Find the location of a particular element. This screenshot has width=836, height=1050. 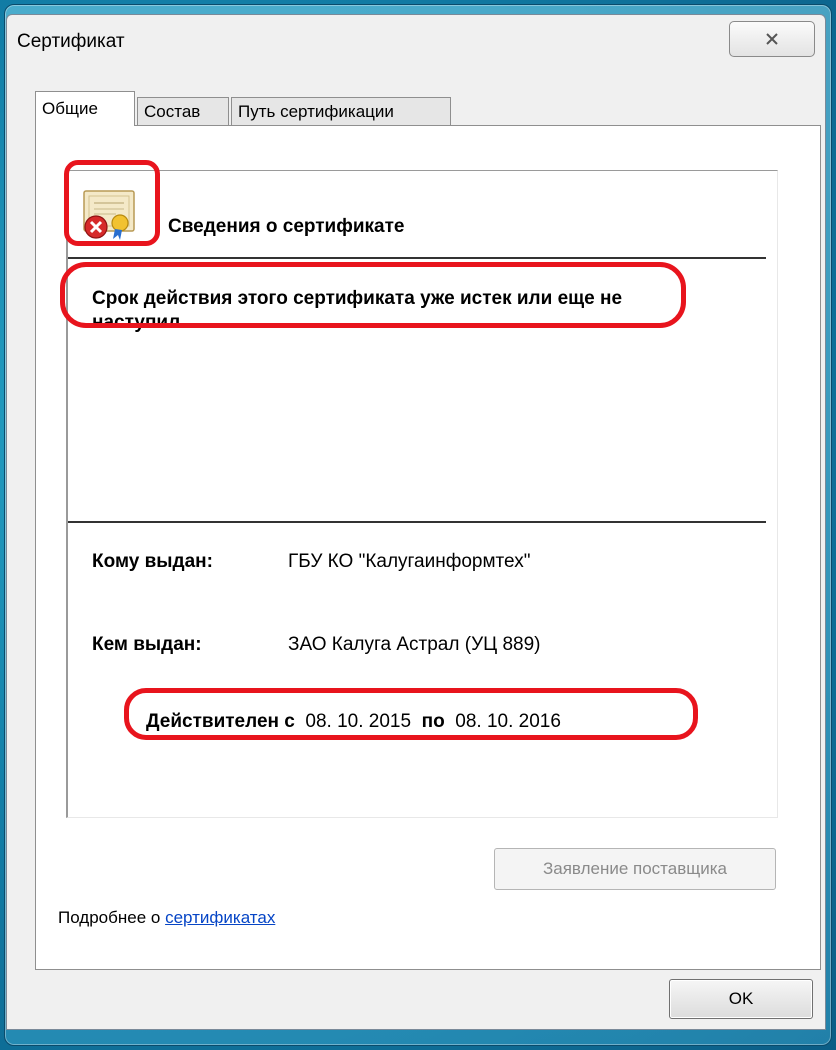

heading-divider is located at coordinates (417, 258).